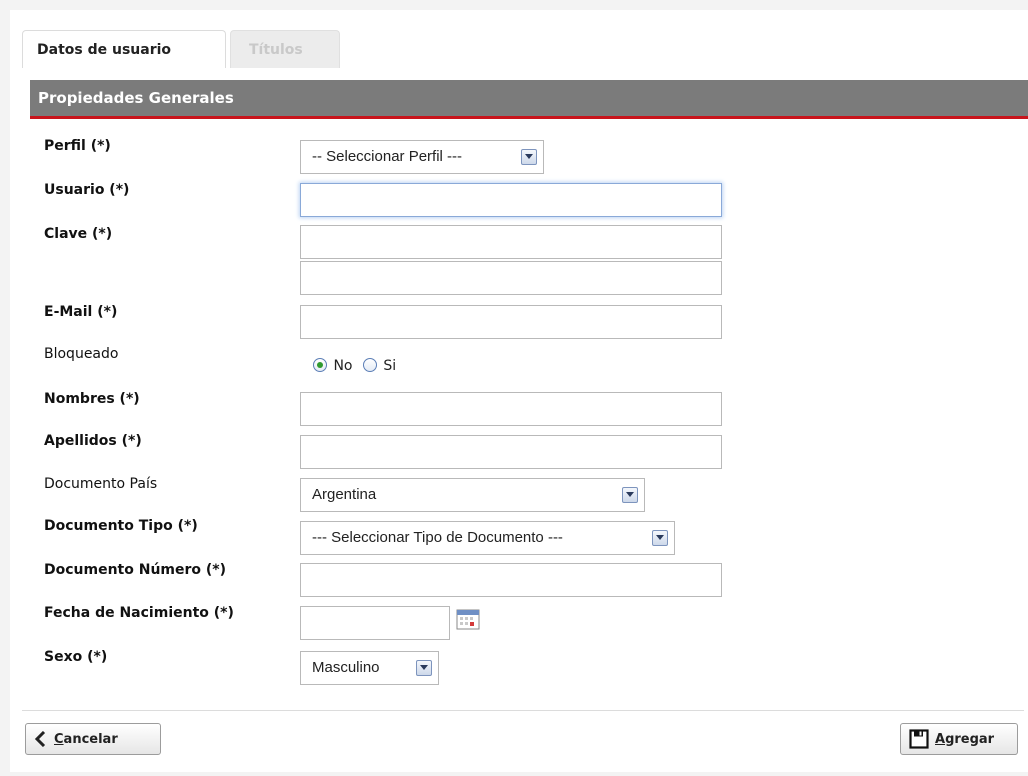 The height and width of the screenshot is (776, 1028). I want to click on sexo-label: Sexo (*), so click(76, 657).